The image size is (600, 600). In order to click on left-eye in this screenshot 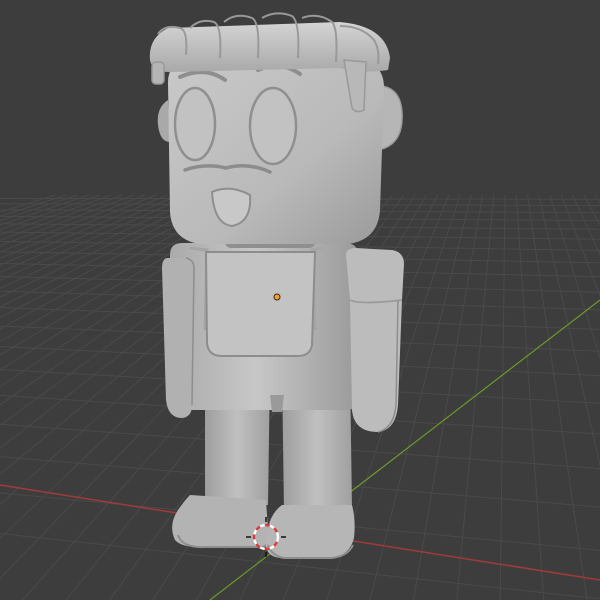, I will do `click(195, 124)`.